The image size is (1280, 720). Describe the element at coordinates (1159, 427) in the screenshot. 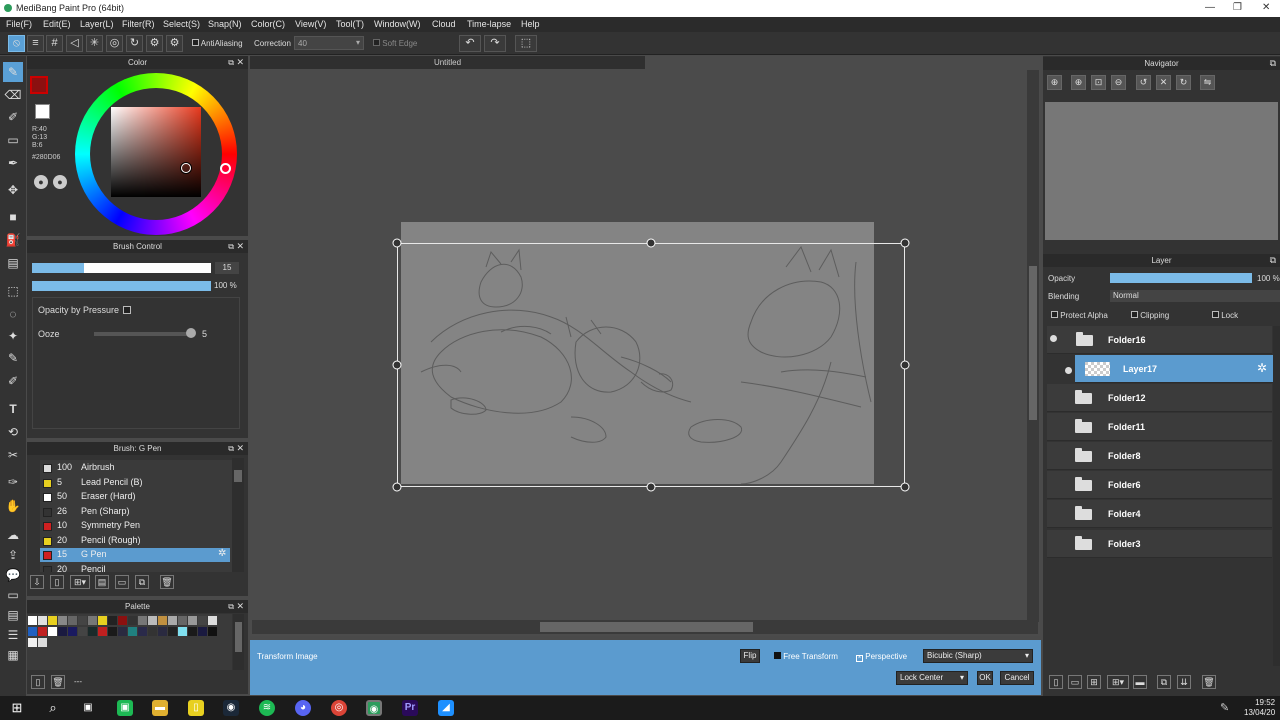

I see `layer-row-folder11: Folder11` at that location.